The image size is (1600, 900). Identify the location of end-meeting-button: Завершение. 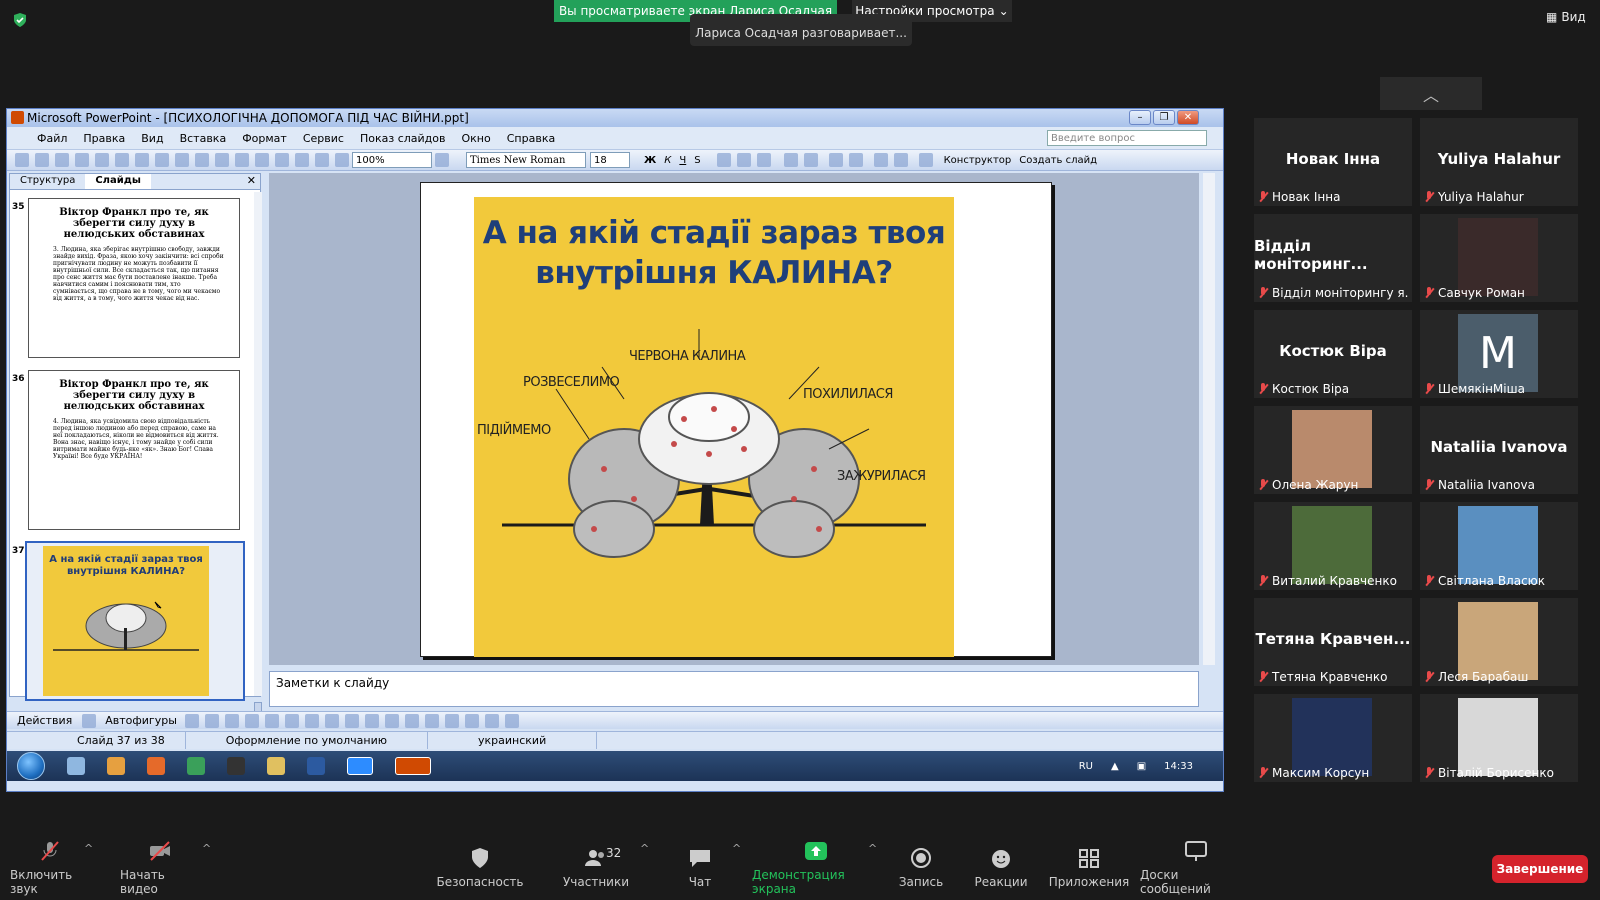
(1540, 869).